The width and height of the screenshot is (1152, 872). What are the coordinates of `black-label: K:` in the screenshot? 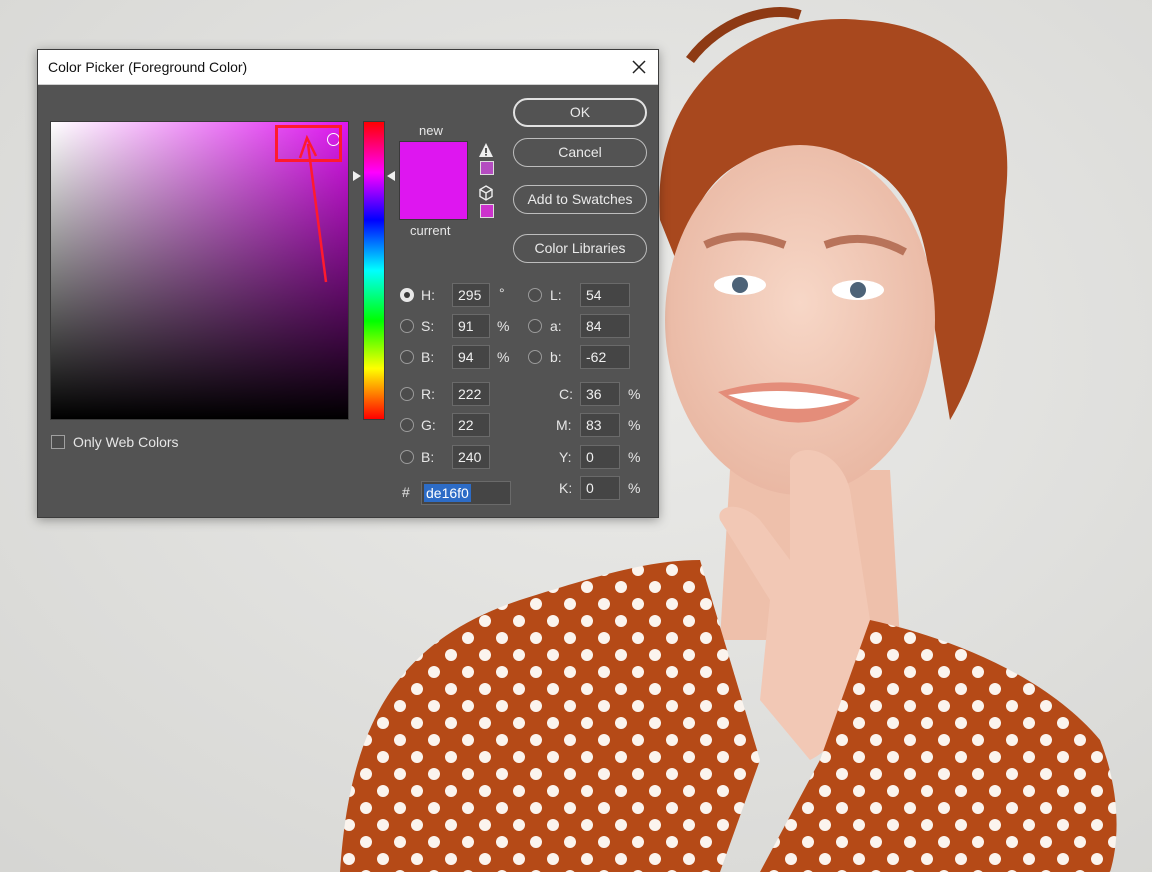 It's located at (566, 488).